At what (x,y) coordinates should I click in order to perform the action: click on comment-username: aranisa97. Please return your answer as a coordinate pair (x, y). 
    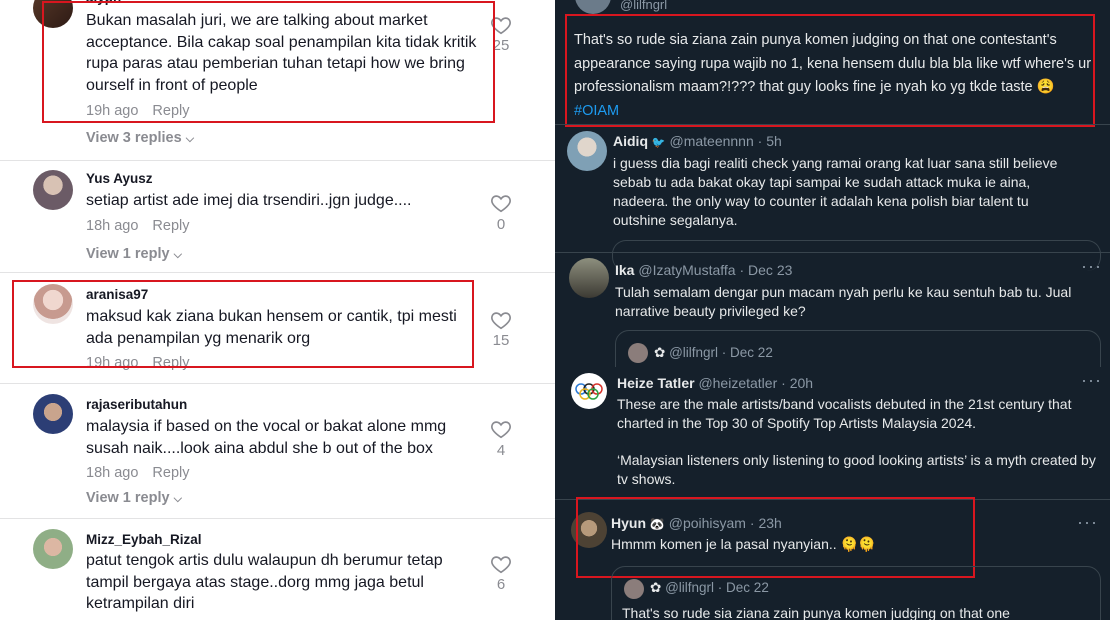
    Looking at the image, I should click on (117, 294).